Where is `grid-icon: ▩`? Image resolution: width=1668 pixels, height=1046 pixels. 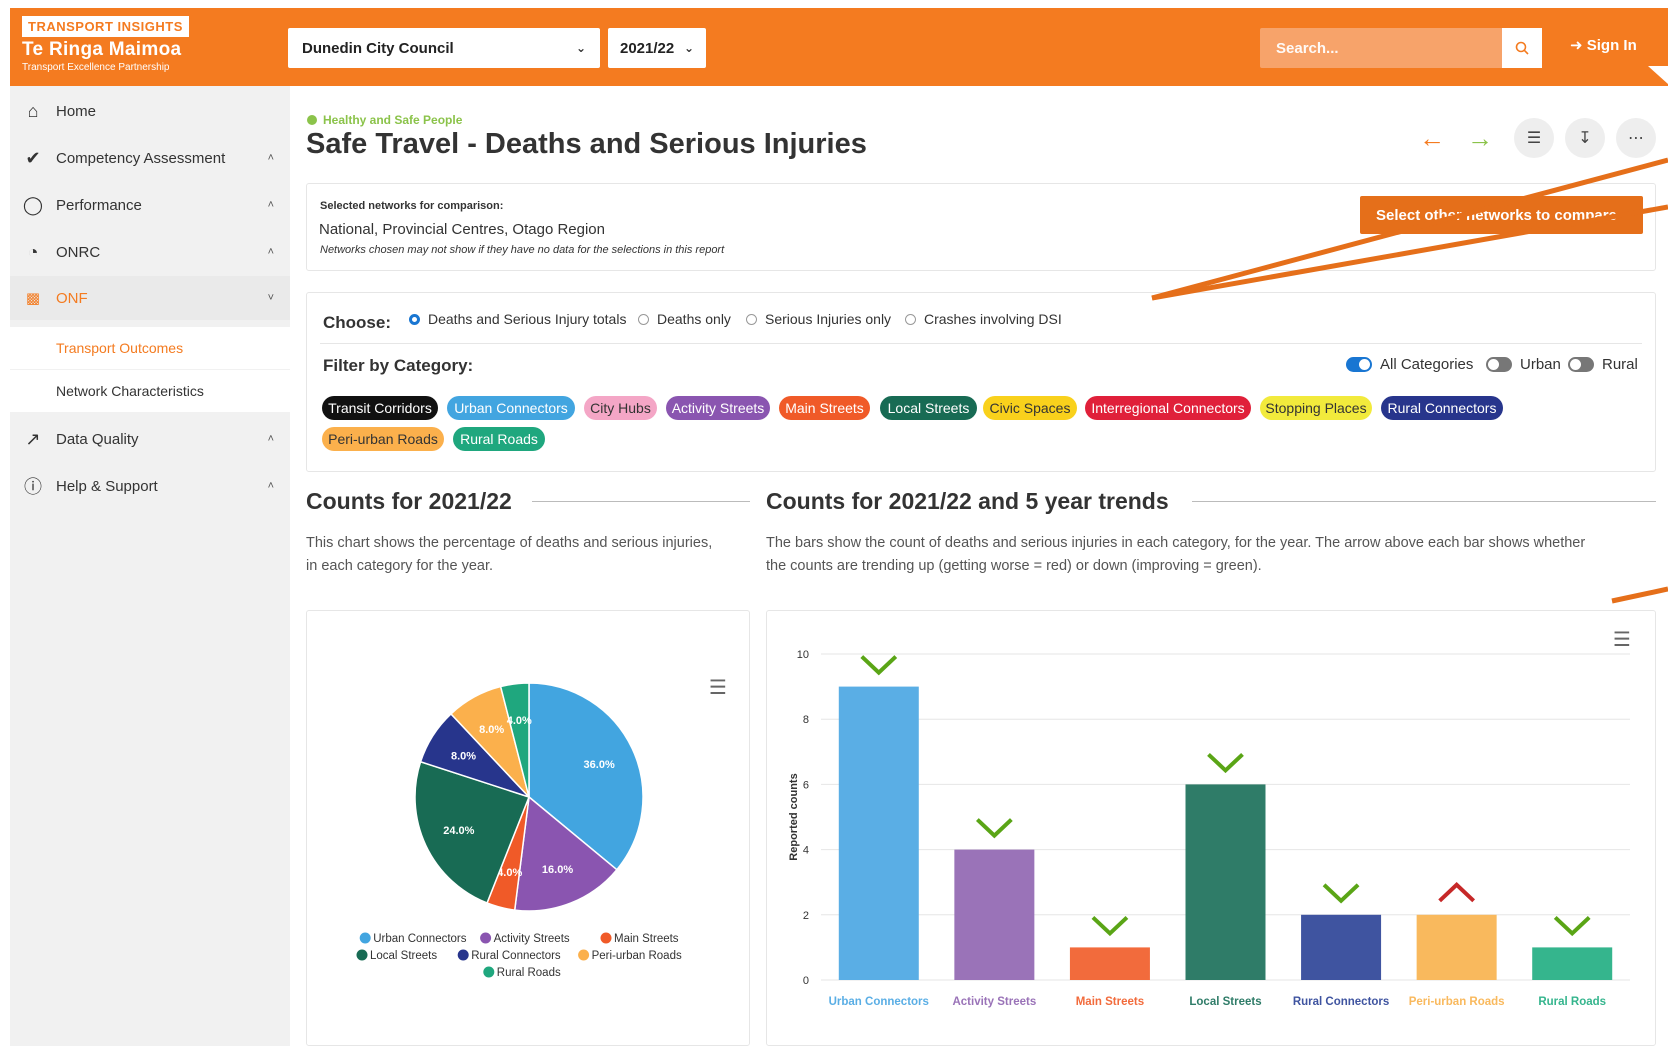
grid-icon: ▩ is located at coordinates (33, 298).